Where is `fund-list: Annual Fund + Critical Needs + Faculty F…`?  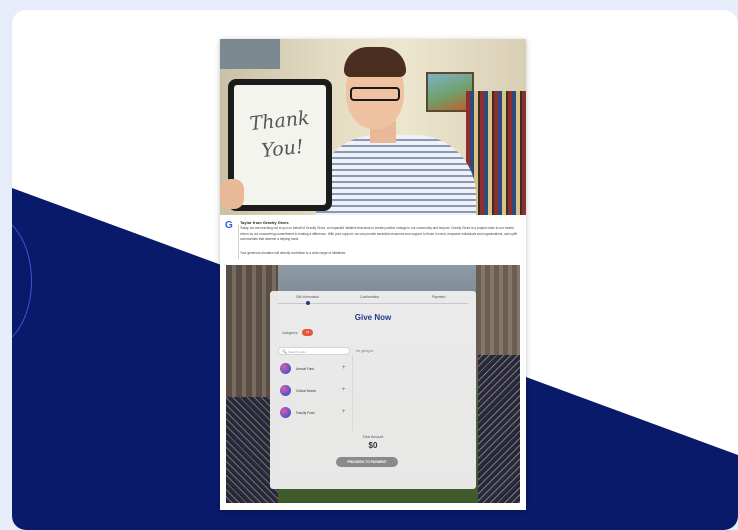
fund-list: Annual Fund + Critical Needs + Faculty F… is located at coordinates (315, 394).